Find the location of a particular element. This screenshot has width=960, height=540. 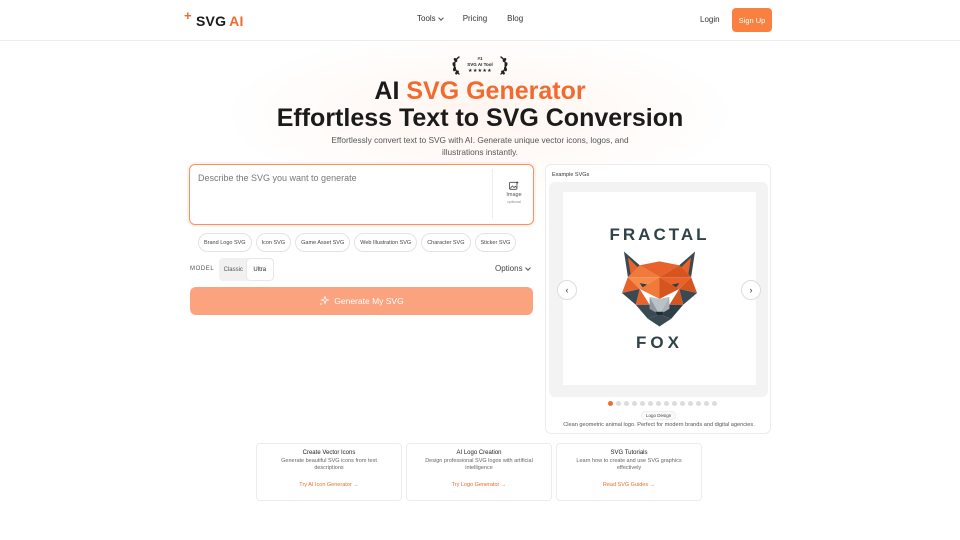

award-badge: #1 SVG AI Tool ★★★★★ is located at coordinates (480, 65).